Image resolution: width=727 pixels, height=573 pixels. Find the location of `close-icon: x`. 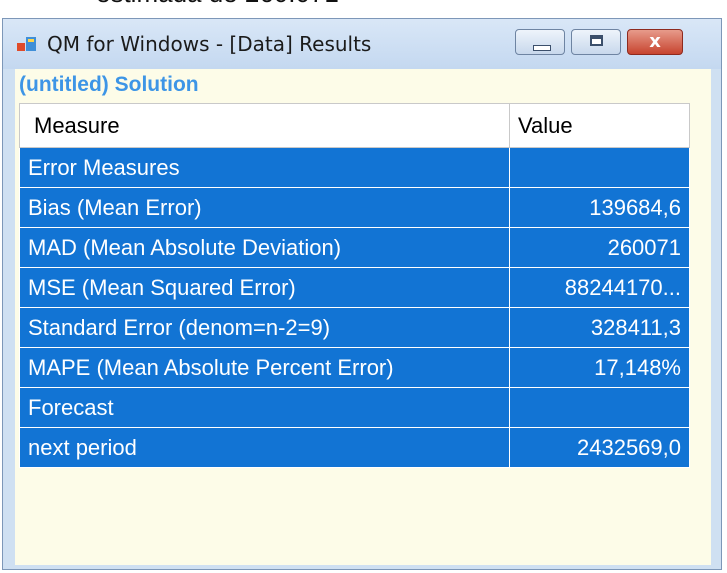

close-icon: x is located at coordinates (655, 41).